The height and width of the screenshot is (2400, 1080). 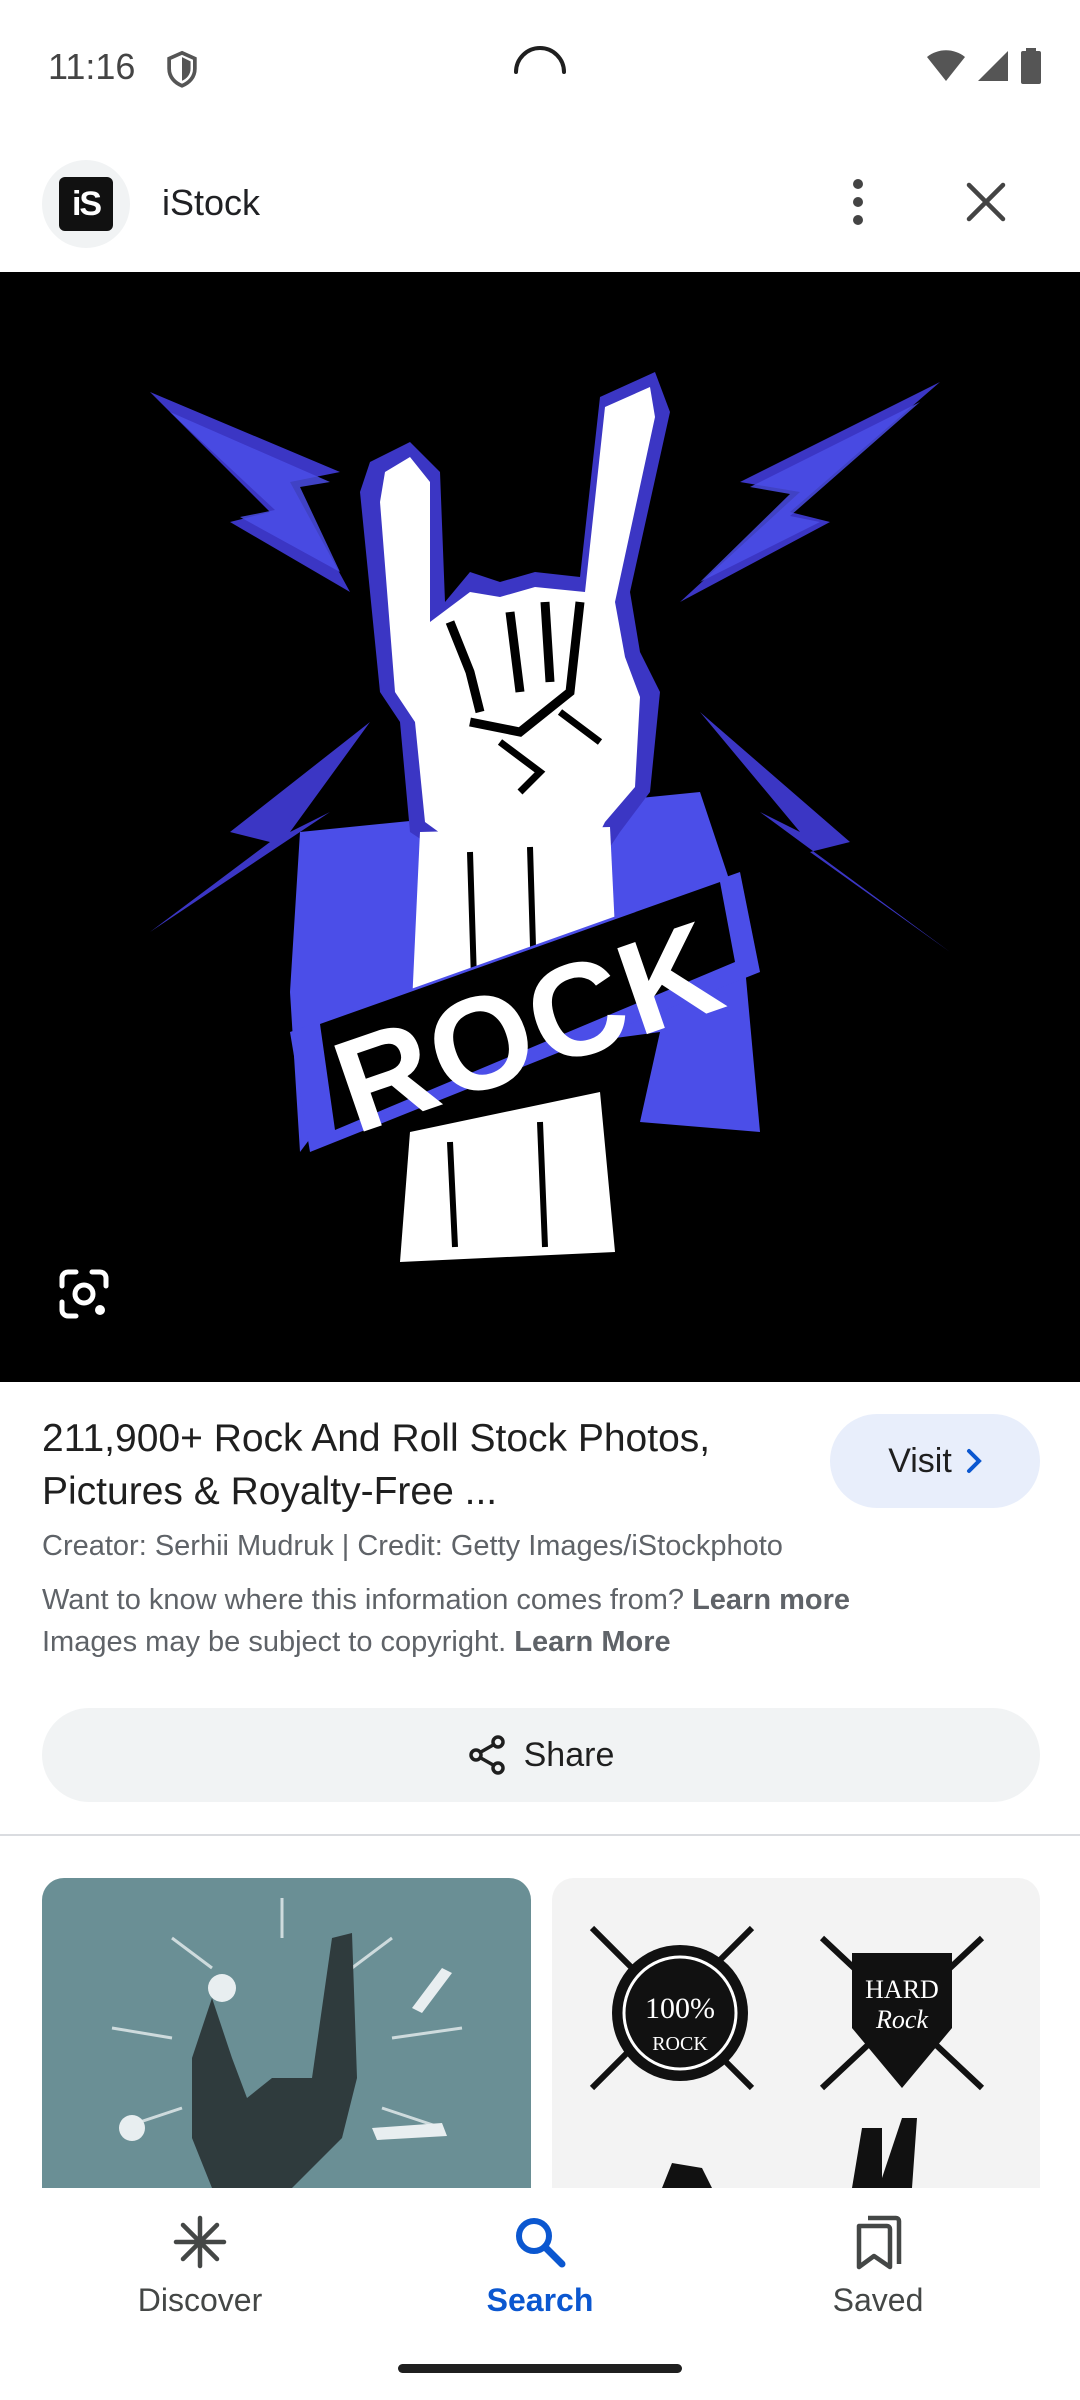 What do you see at coordinates (902, 1989) in the screenshot?
I see `badge-text-2: HARD` at bounding box center [902, 1989].